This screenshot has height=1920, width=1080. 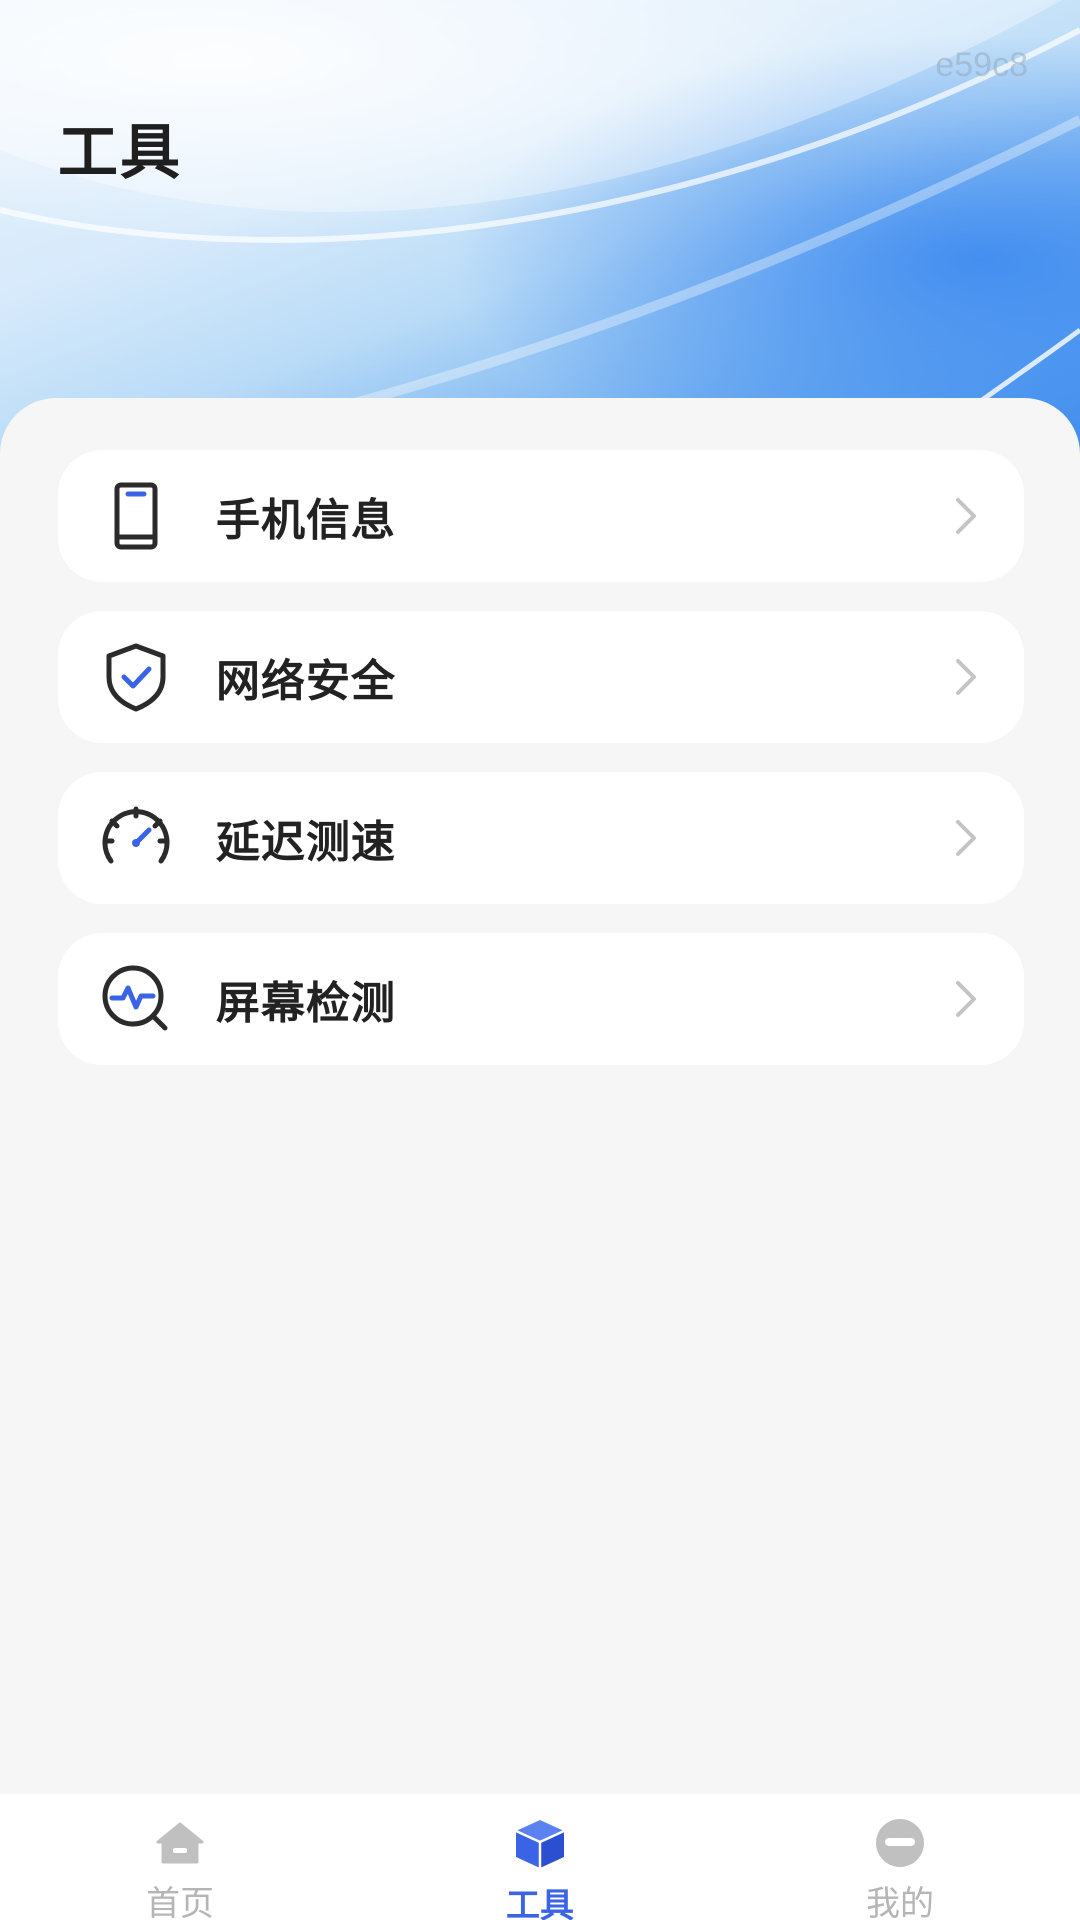 I want to click on menu-item-screen-test: 屏幕检测, so click(x=541, y=999).